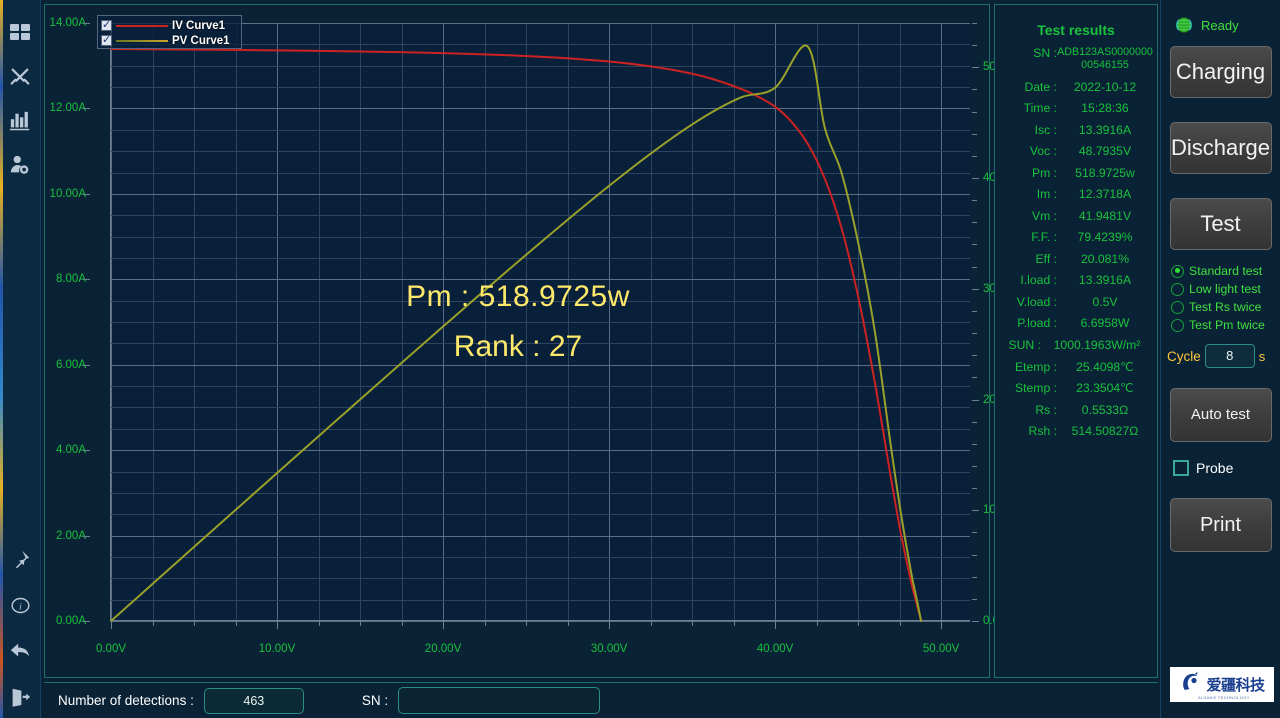 The width and height of the screenshot is (1280, 718). I want to click on result-key: Eff :, so click(1046, 258).